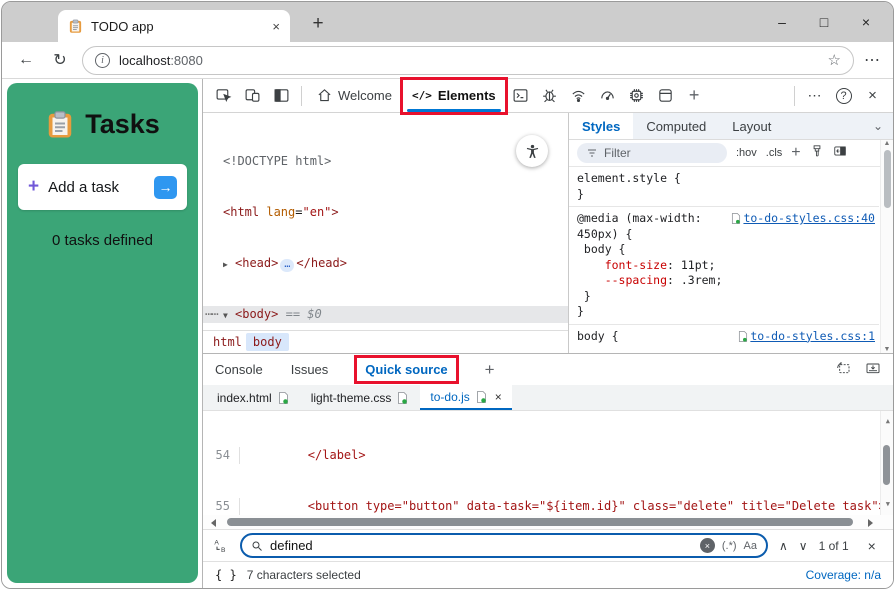 The height and width of the screenshot is (591, 895). Describe the element at coordinates (843, 575) in the screenshot. I see `coverage-link: Coverage: n/a` at that location.